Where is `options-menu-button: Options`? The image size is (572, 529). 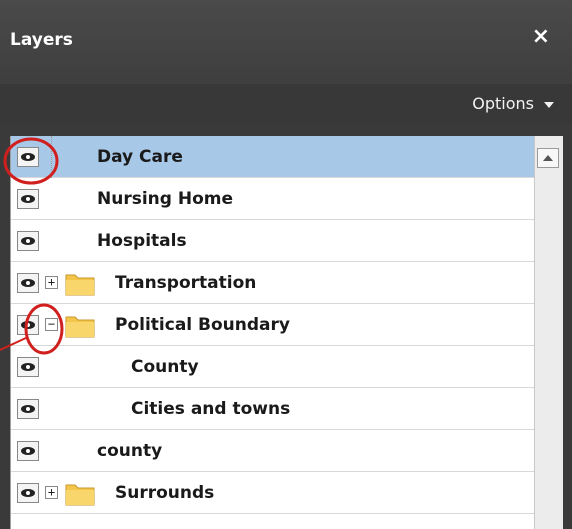 options-menu-button: Options is located at coordinates (513, 103).